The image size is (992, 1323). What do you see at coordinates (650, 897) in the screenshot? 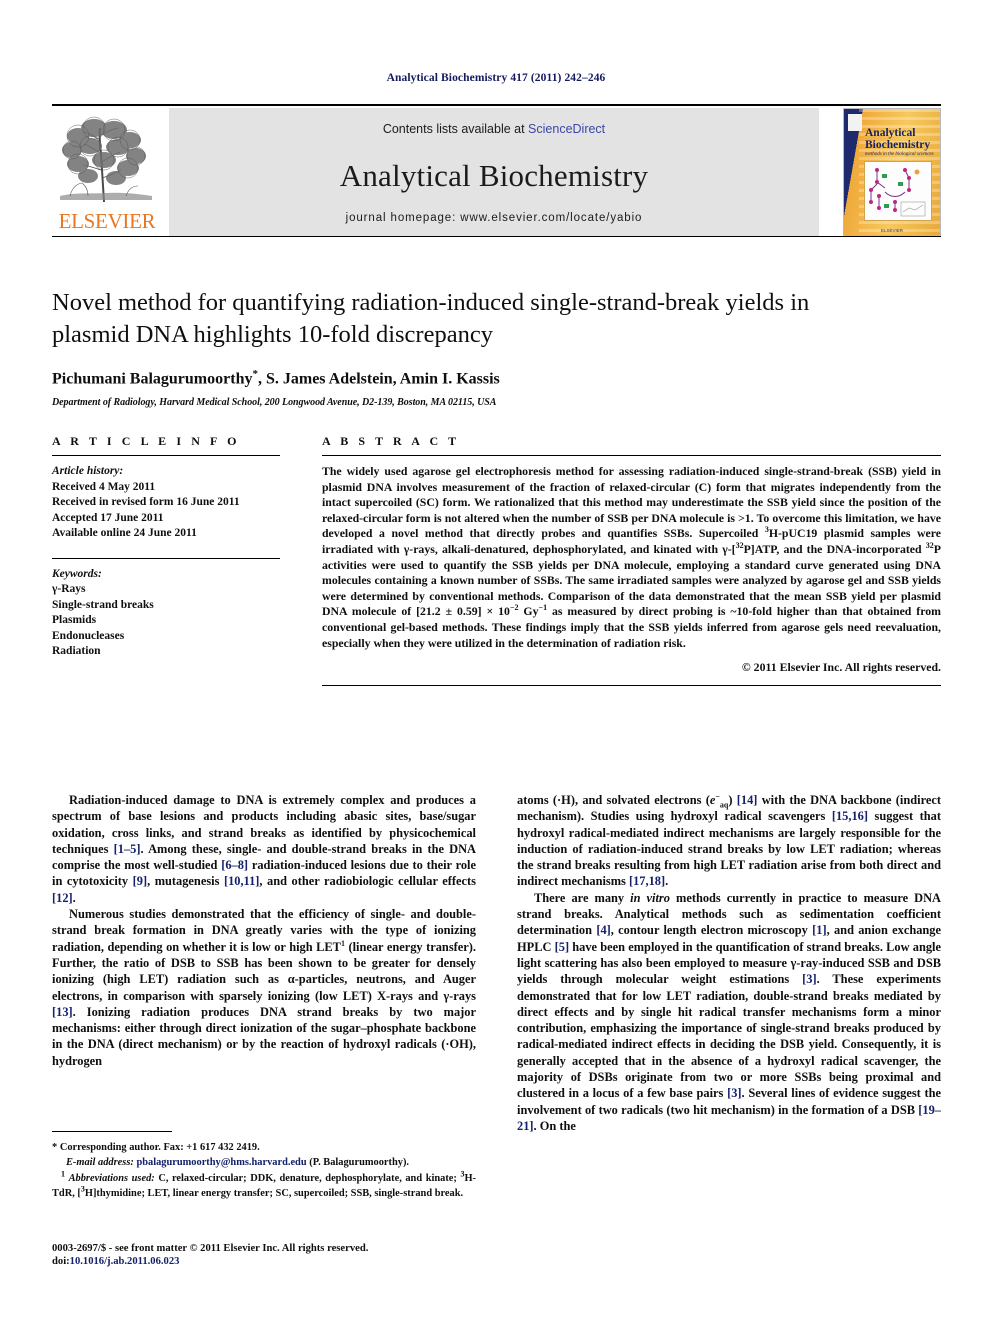
I see `in-vitro-italic: in vitro` at bounding box center [650, 897].